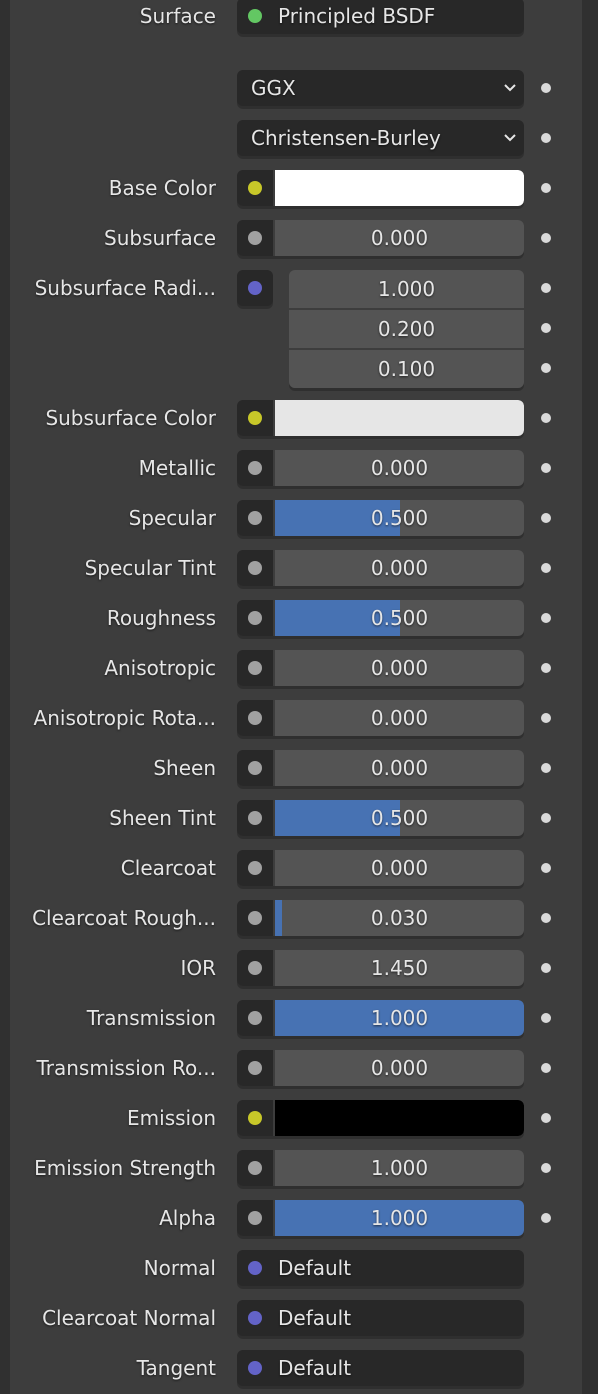  Describe the element at coordinates (255, 618) in the screenshot. I see `roughness-socket` at that location.